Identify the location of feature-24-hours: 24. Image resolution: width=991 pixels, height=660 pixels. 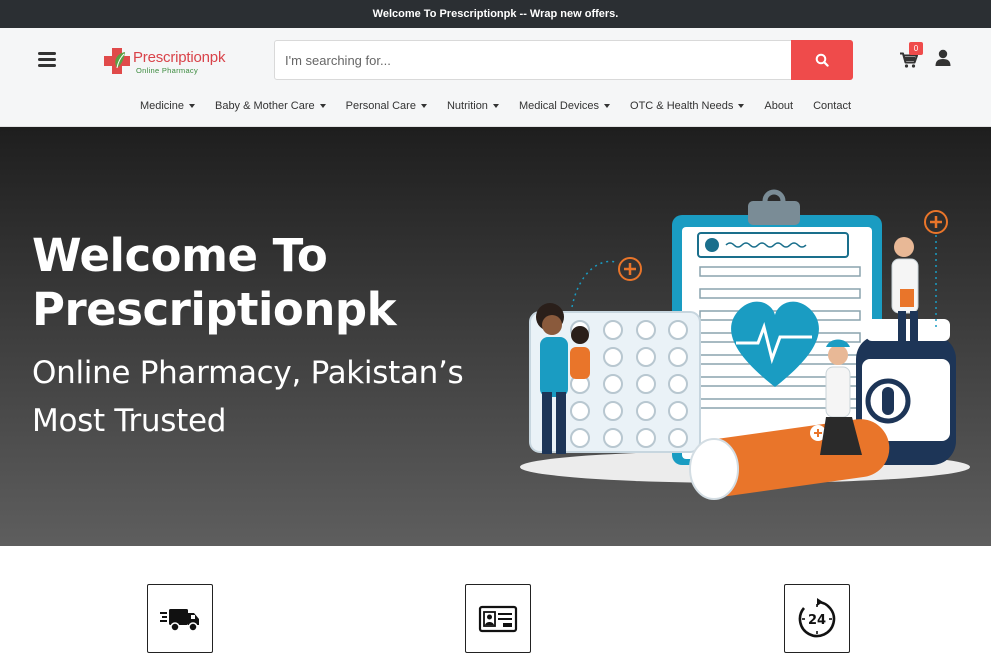
(817, 618).